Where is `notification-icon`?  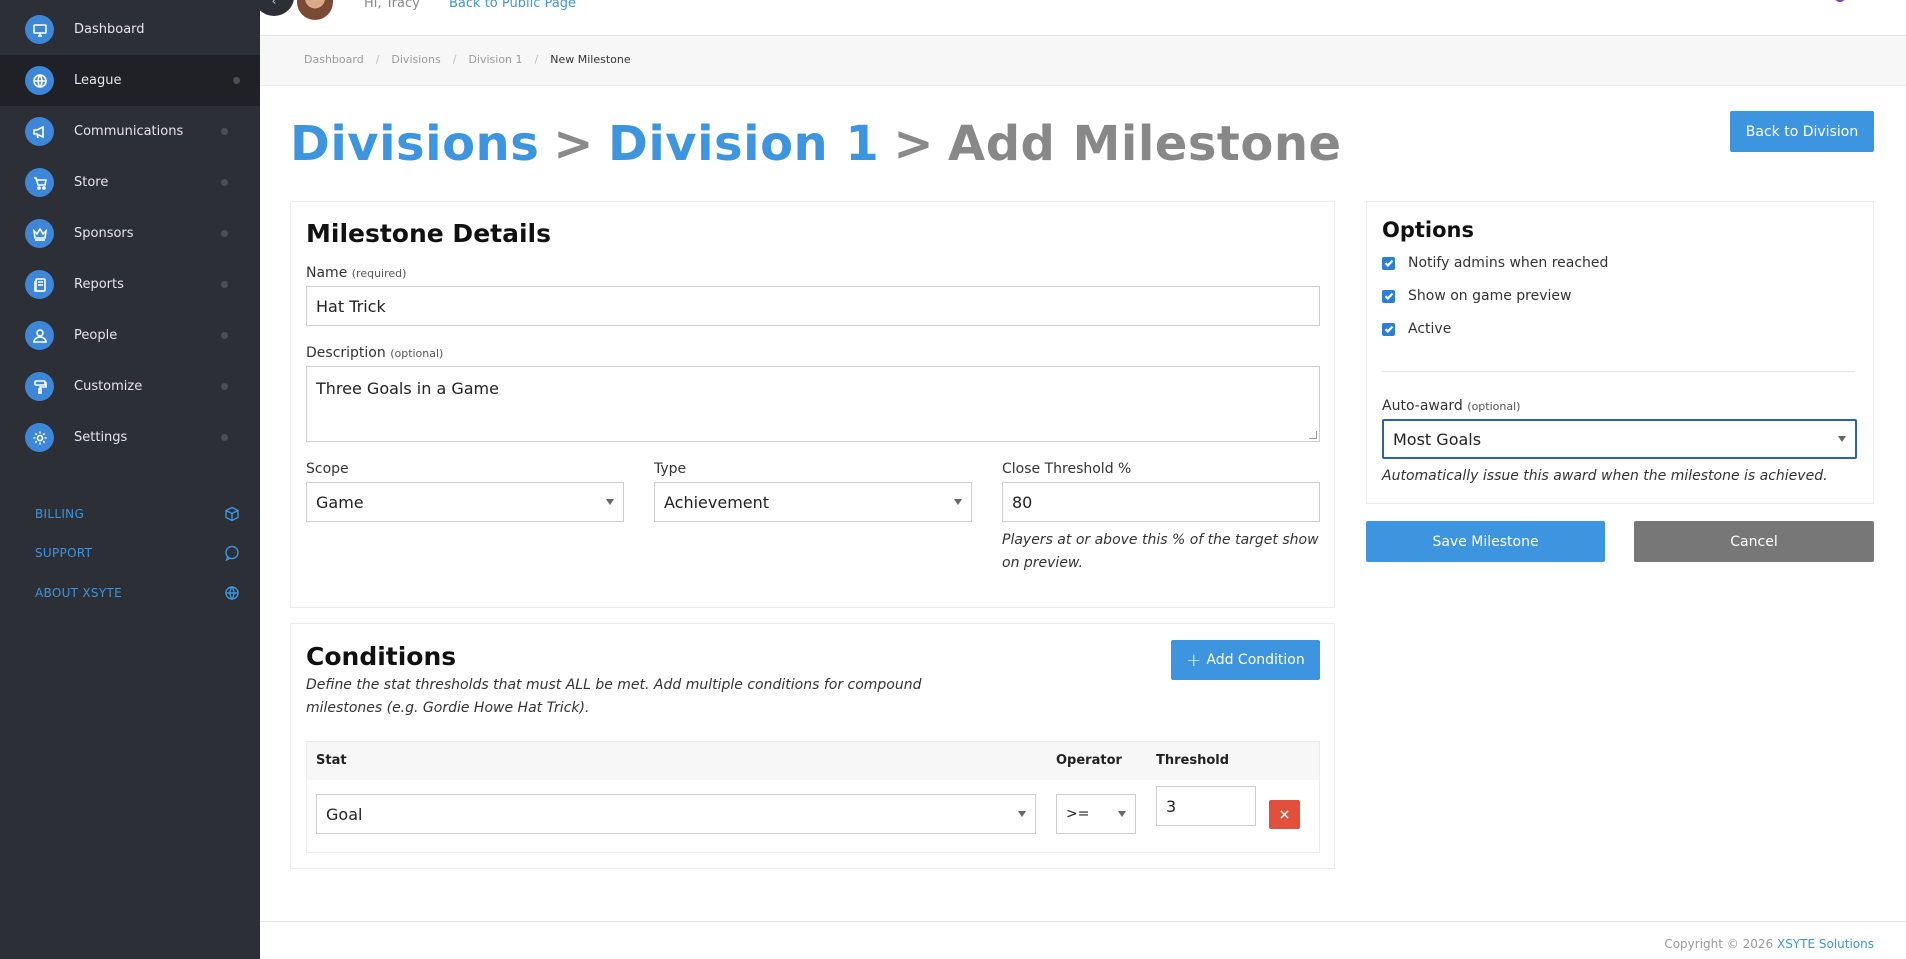
notification-icon is located at coordinates (1840, 1).